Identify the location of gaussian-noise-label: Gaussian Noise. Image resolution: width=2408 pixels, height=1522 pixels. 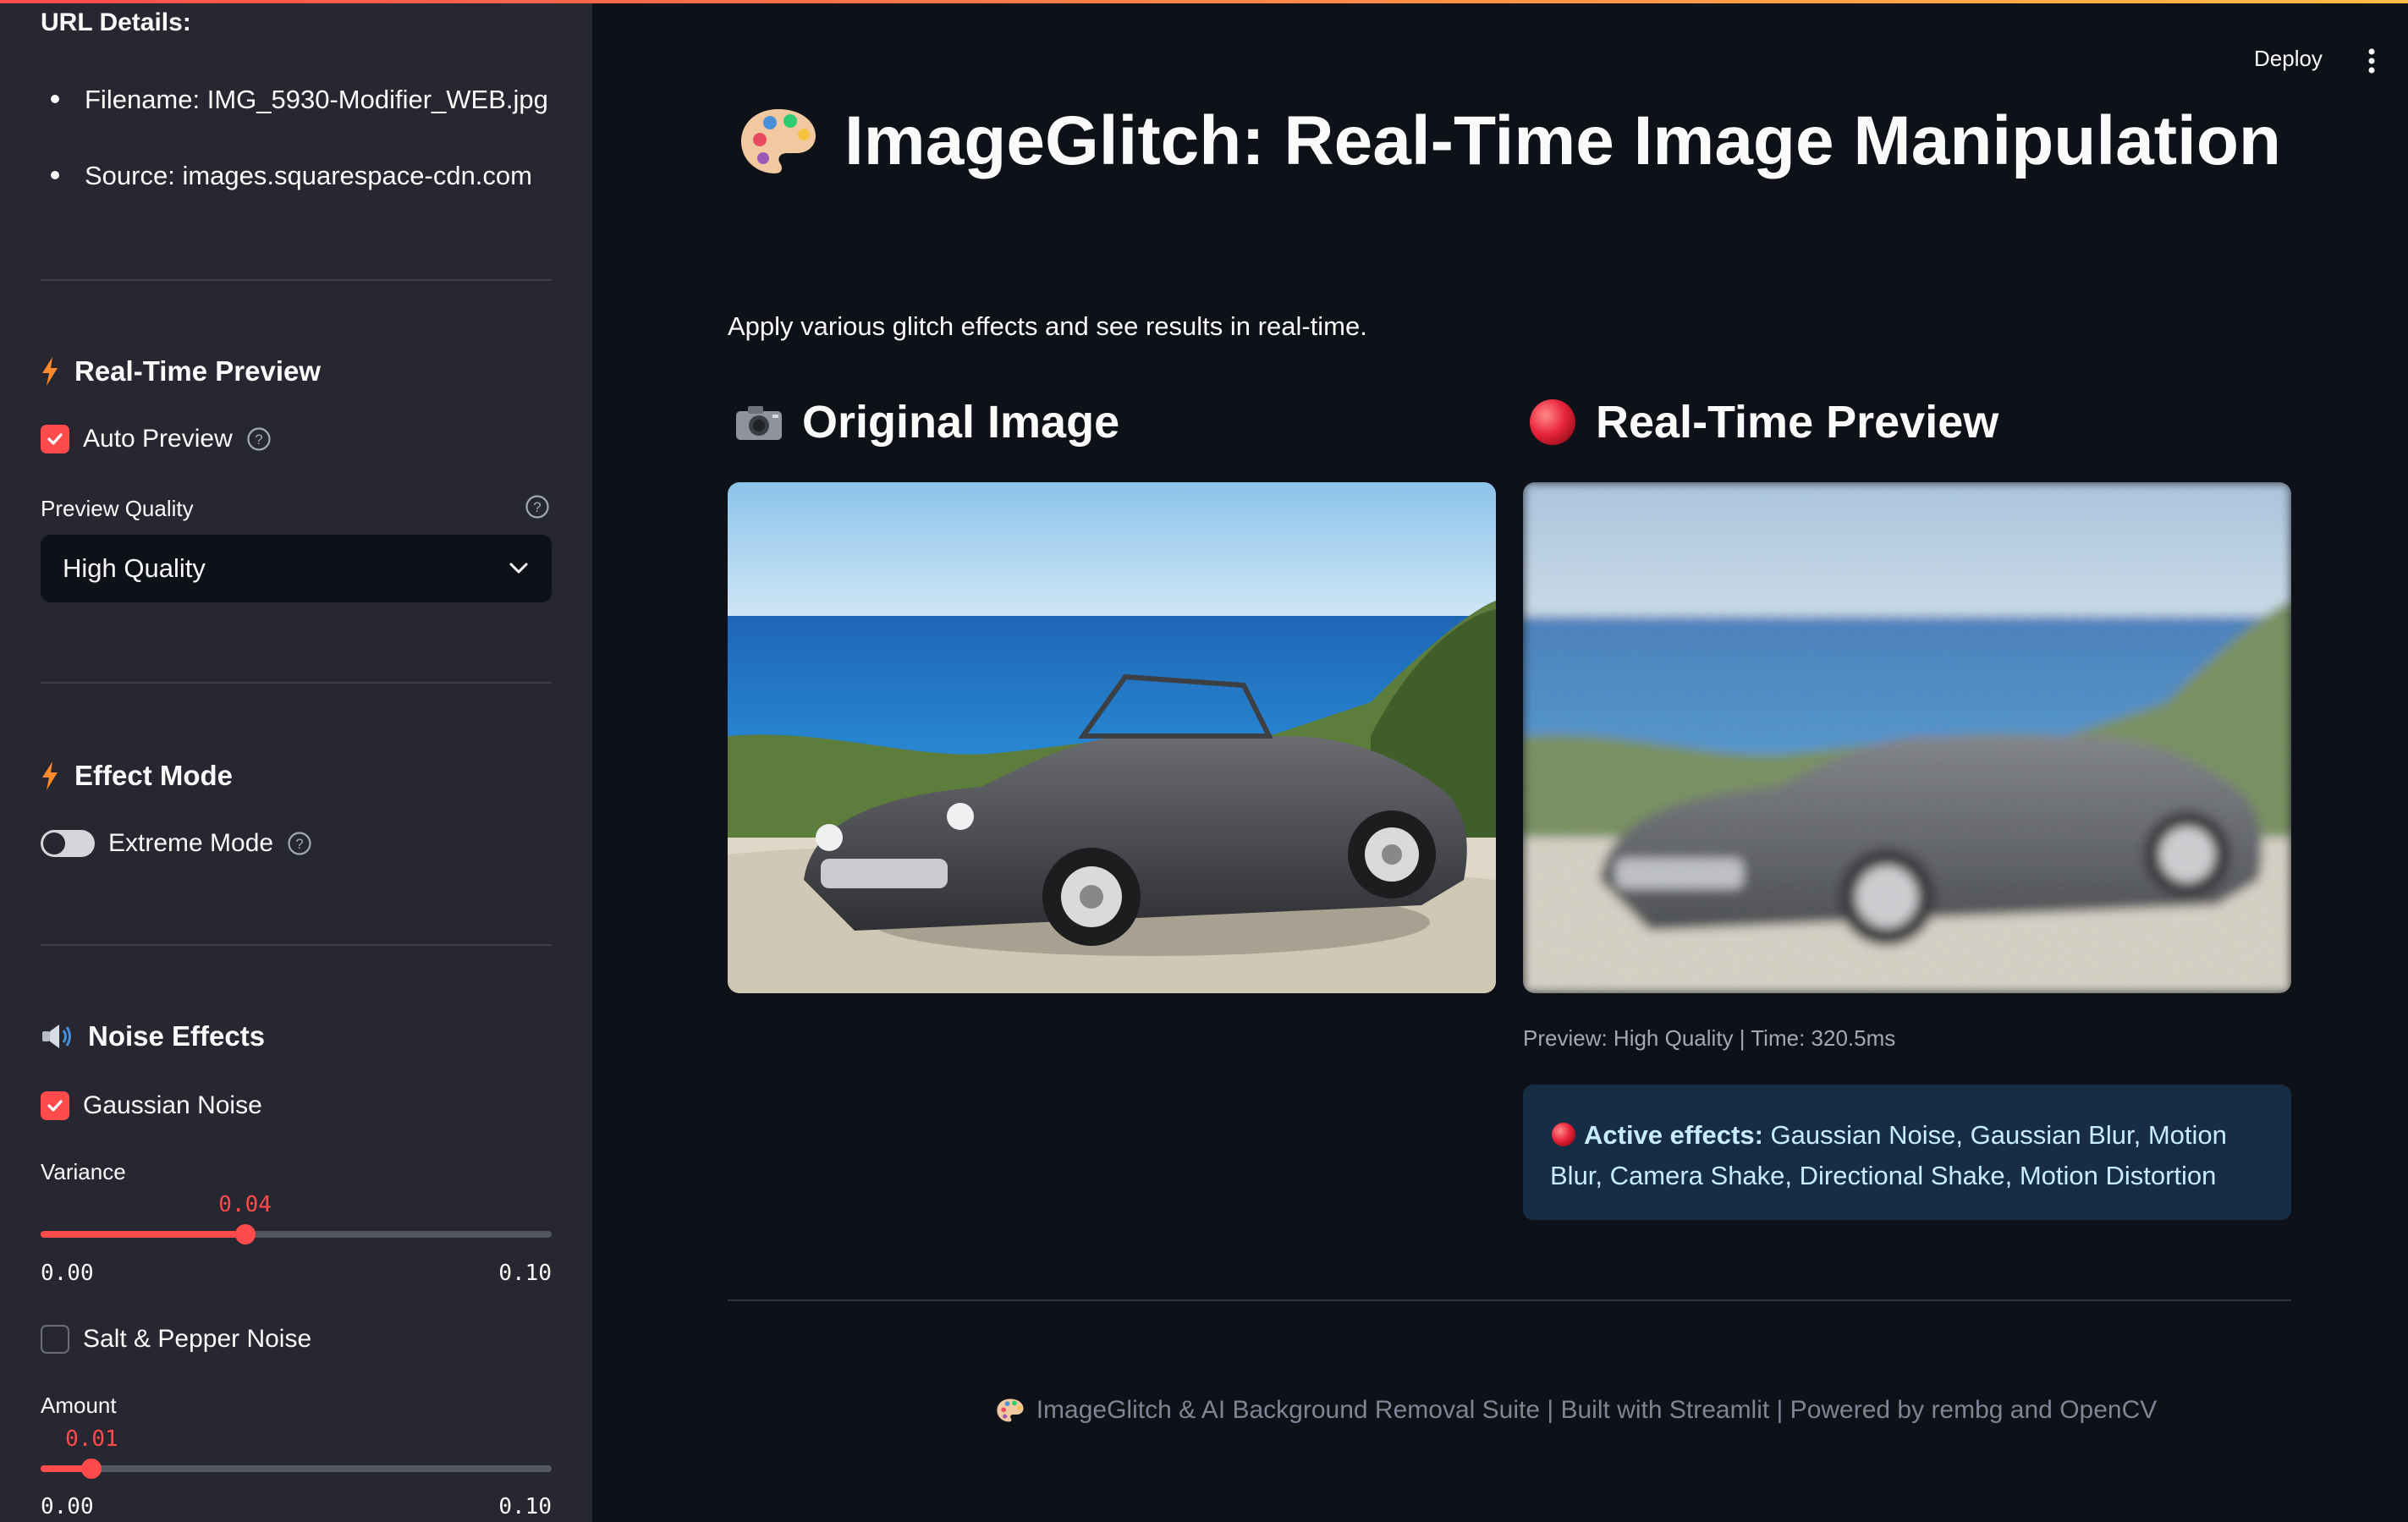
(172, 1105).